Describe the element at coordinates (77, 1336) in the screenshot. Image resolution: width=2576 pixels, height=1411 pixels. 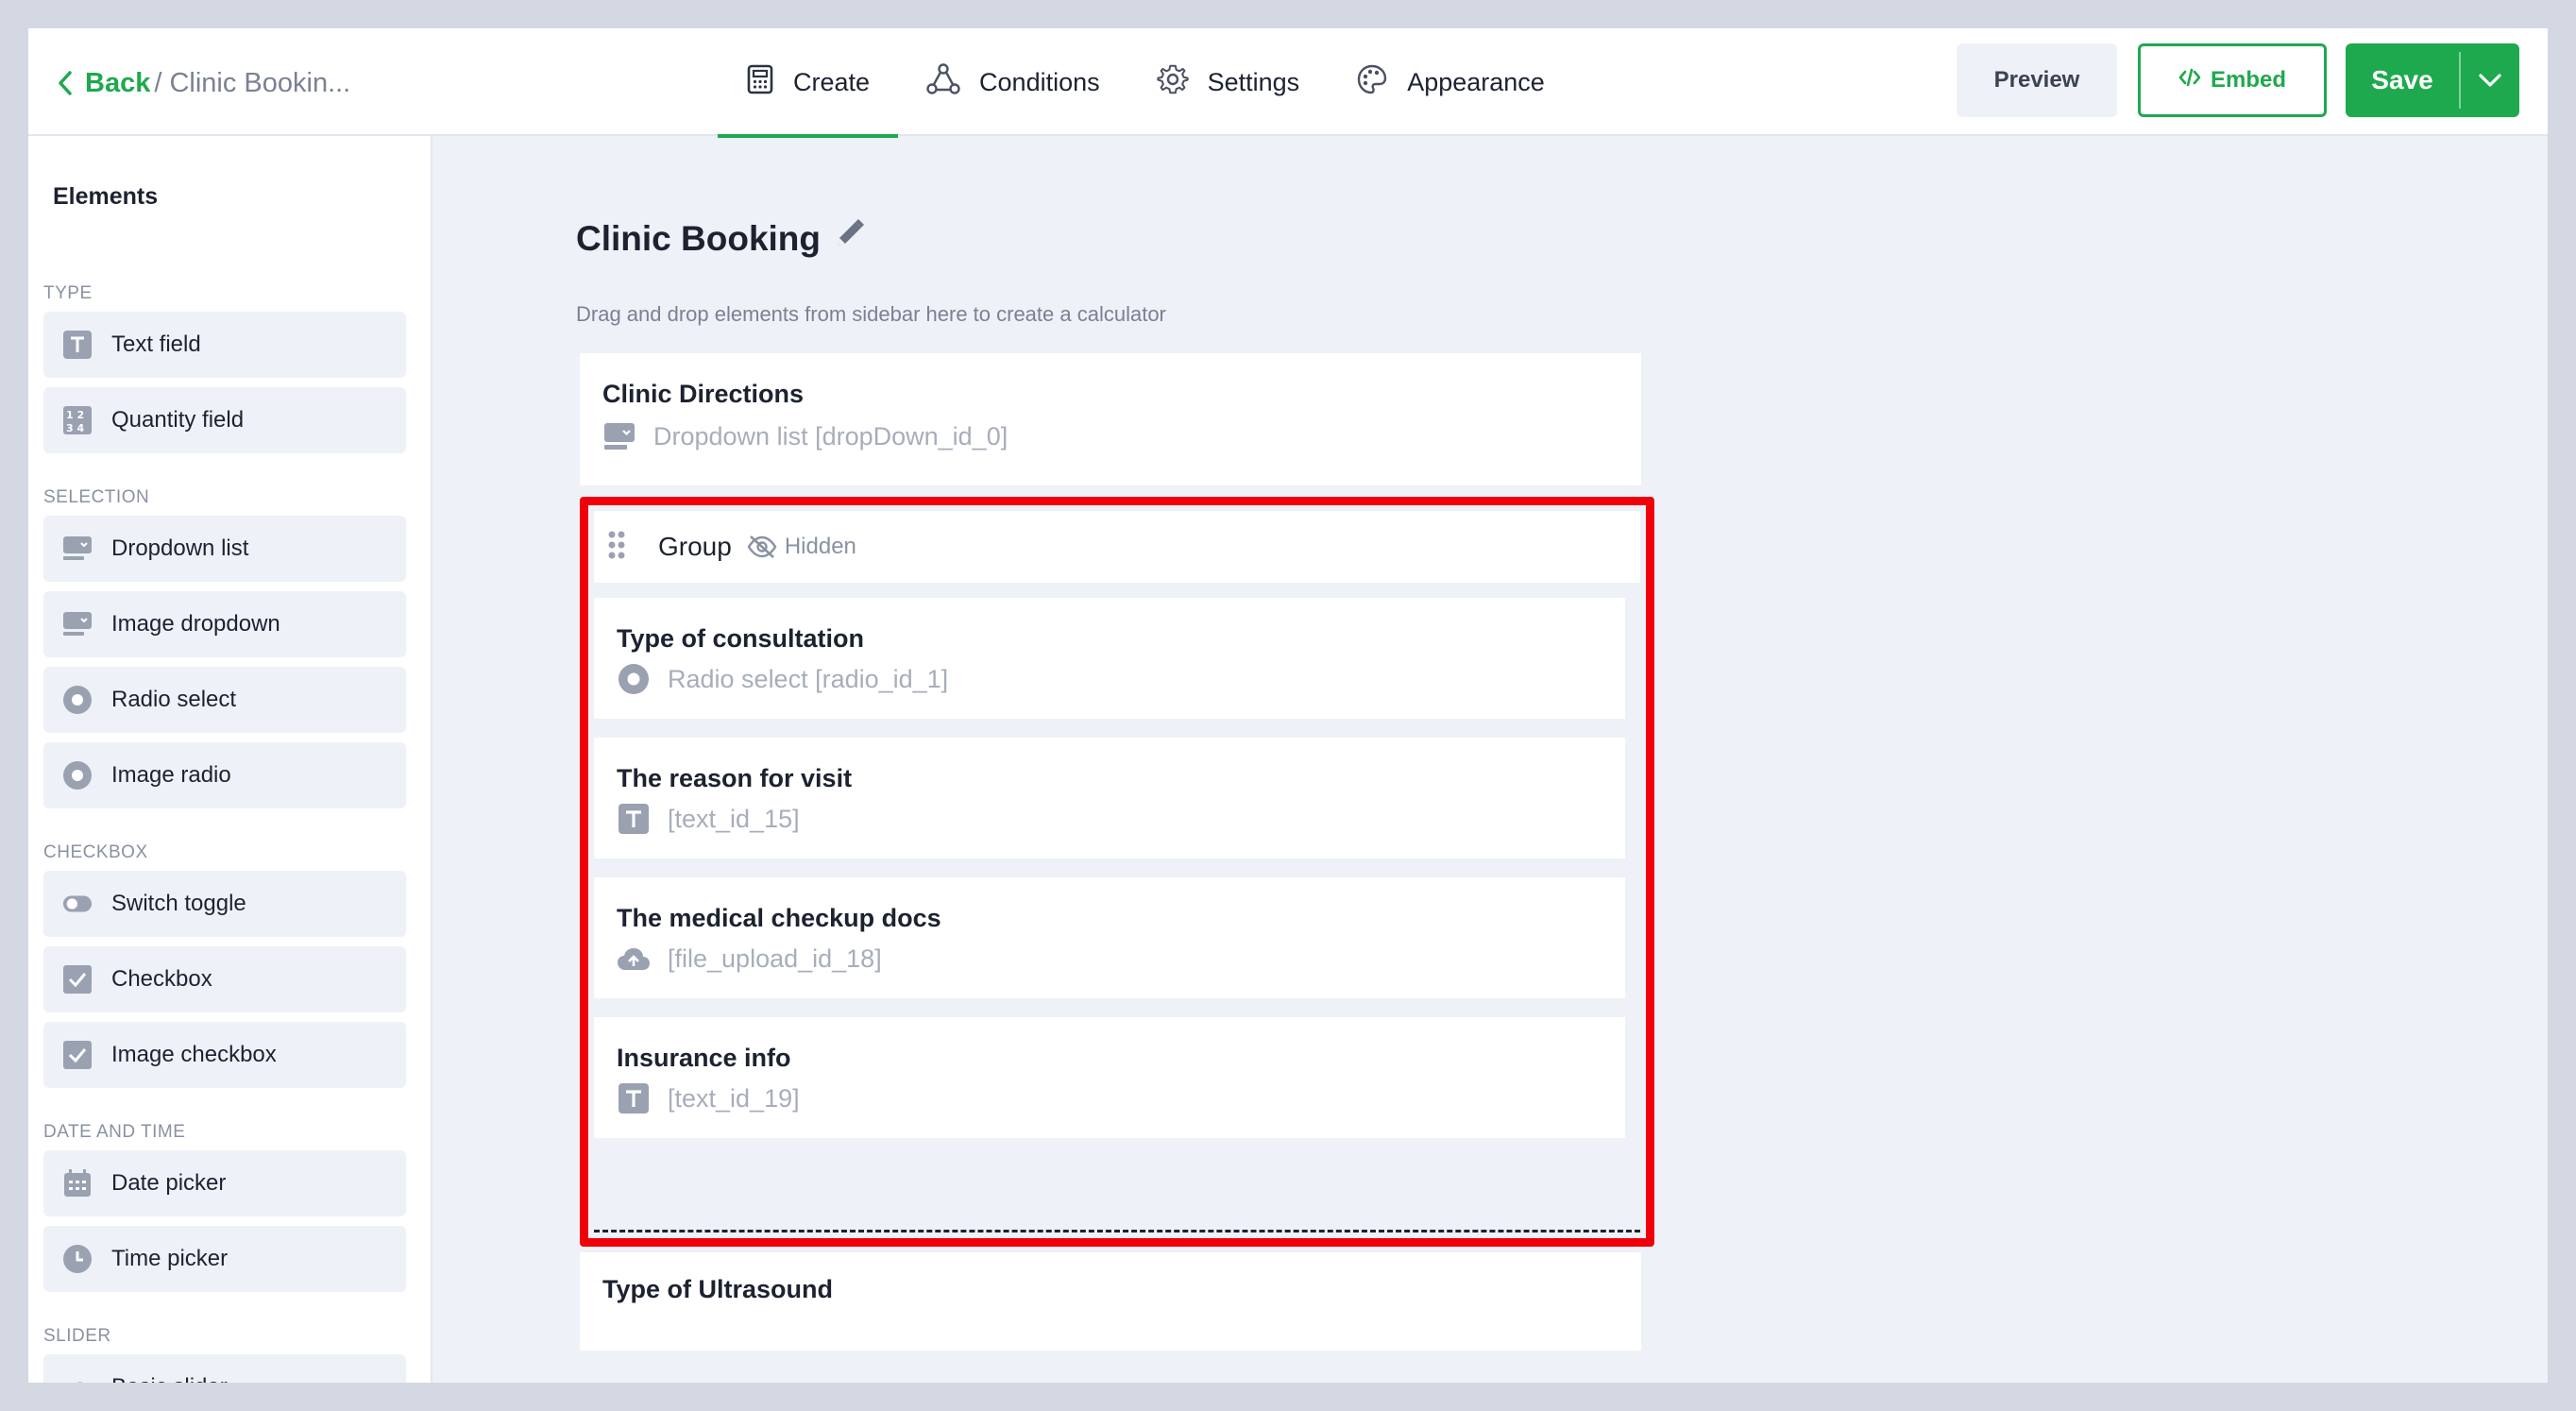
I see `section-label-slider: SLIDER` at that location.